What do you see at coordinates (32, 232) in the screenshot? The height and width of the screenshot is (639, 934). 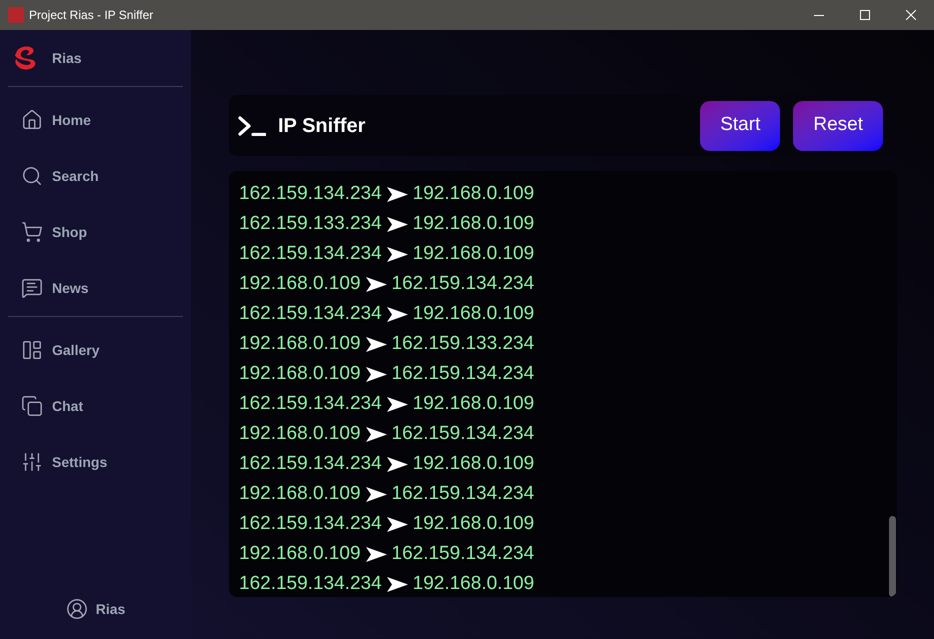 I see `cart-icon` at bounding box center [32, 232].